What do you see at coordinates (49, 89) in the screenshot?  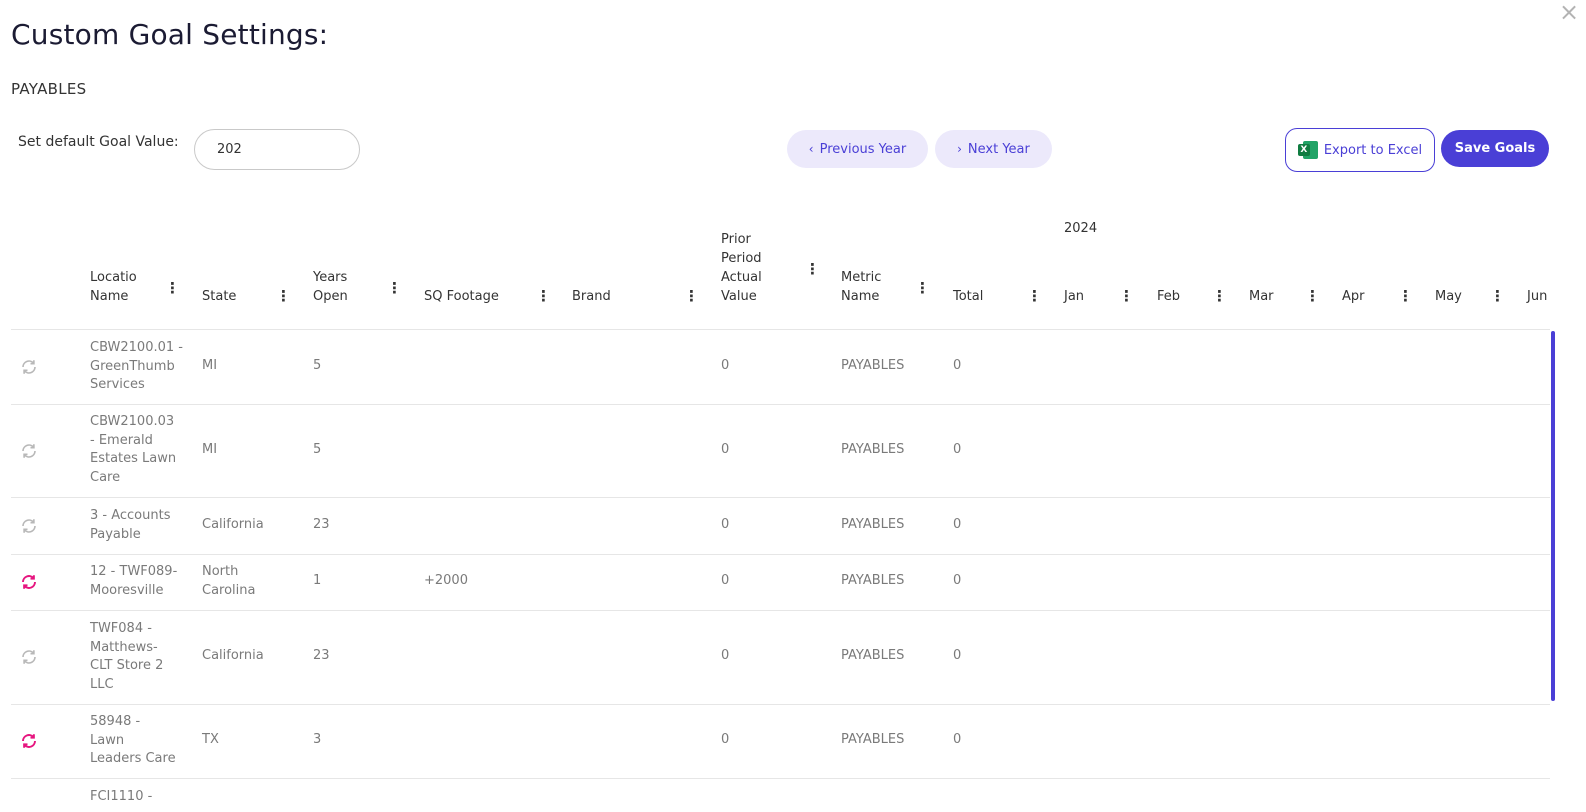 I see `metric-subtitle: PAYABLES` at bounding box center [49, 89].